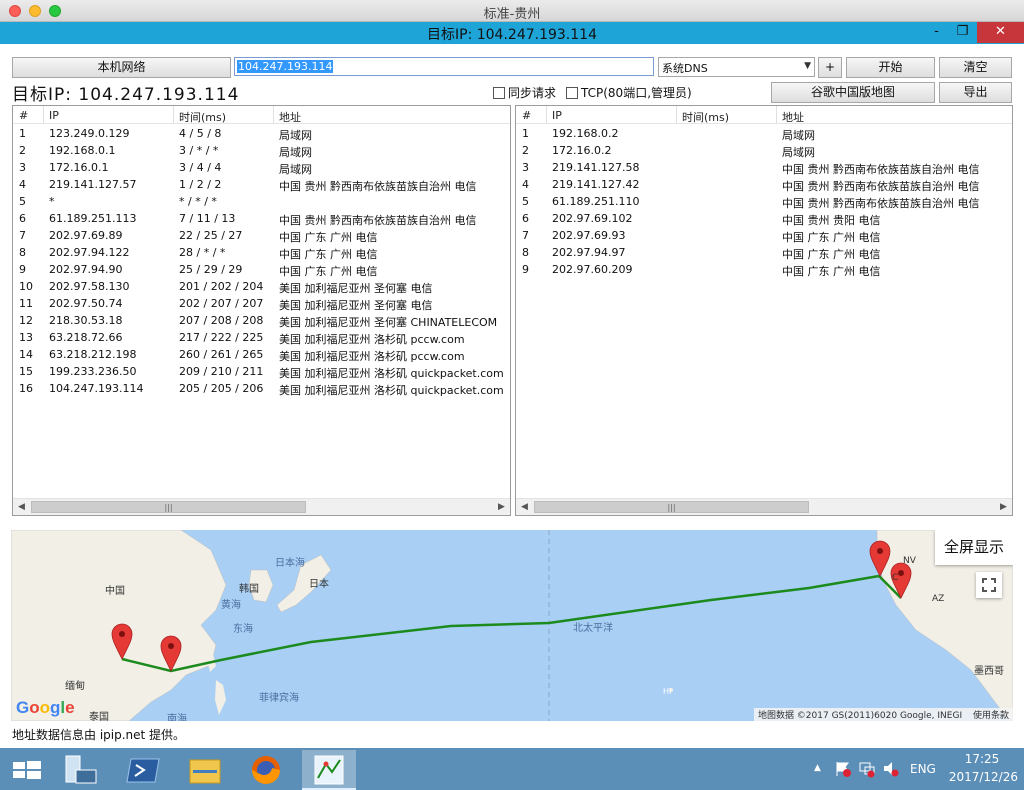 Image resolution: width=1024 pixels, height=790 pixels. What do you see at coordinates (989, 585) in the screenshot?
I see `expand-icon` at bounding box center [989, 585].